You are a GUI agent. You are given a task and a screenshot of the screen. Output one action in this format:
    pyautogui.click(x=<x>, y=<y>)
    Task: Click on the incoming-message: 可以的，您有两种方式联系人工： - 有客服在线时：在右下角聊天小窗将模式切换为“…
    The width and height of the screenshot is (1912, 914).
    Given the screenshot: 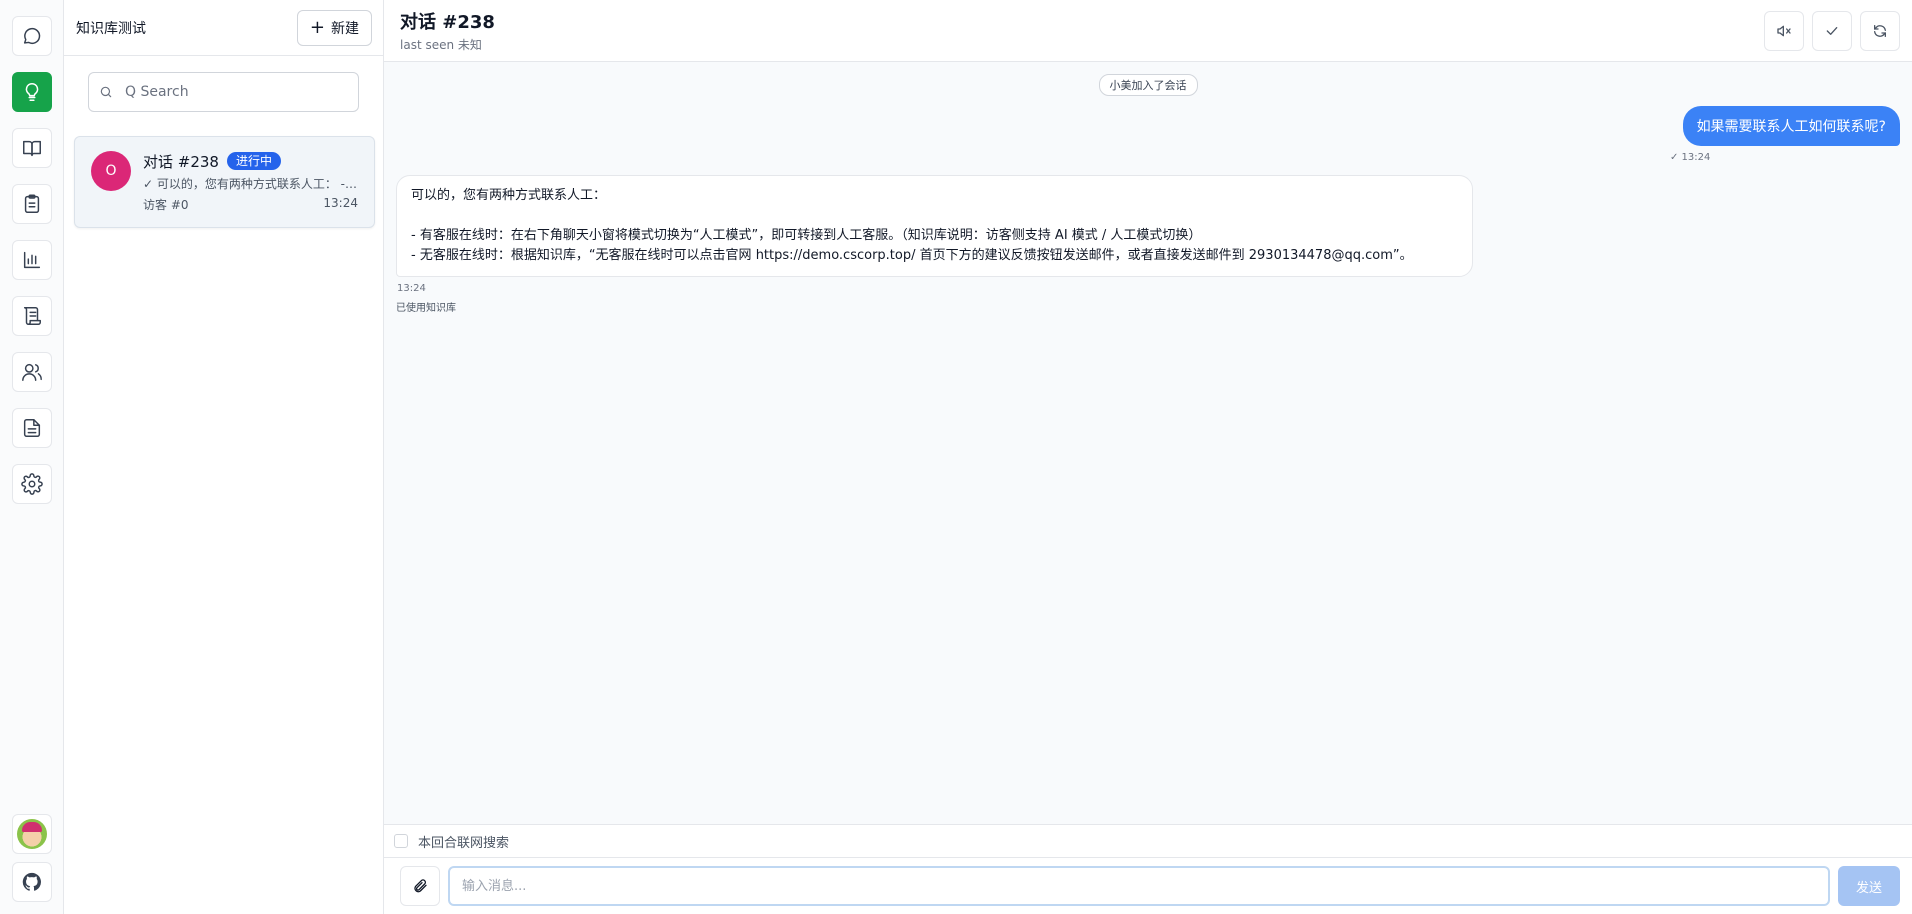 What is the action you would take?
    pyautogui.click(x=1148, y=244)
    